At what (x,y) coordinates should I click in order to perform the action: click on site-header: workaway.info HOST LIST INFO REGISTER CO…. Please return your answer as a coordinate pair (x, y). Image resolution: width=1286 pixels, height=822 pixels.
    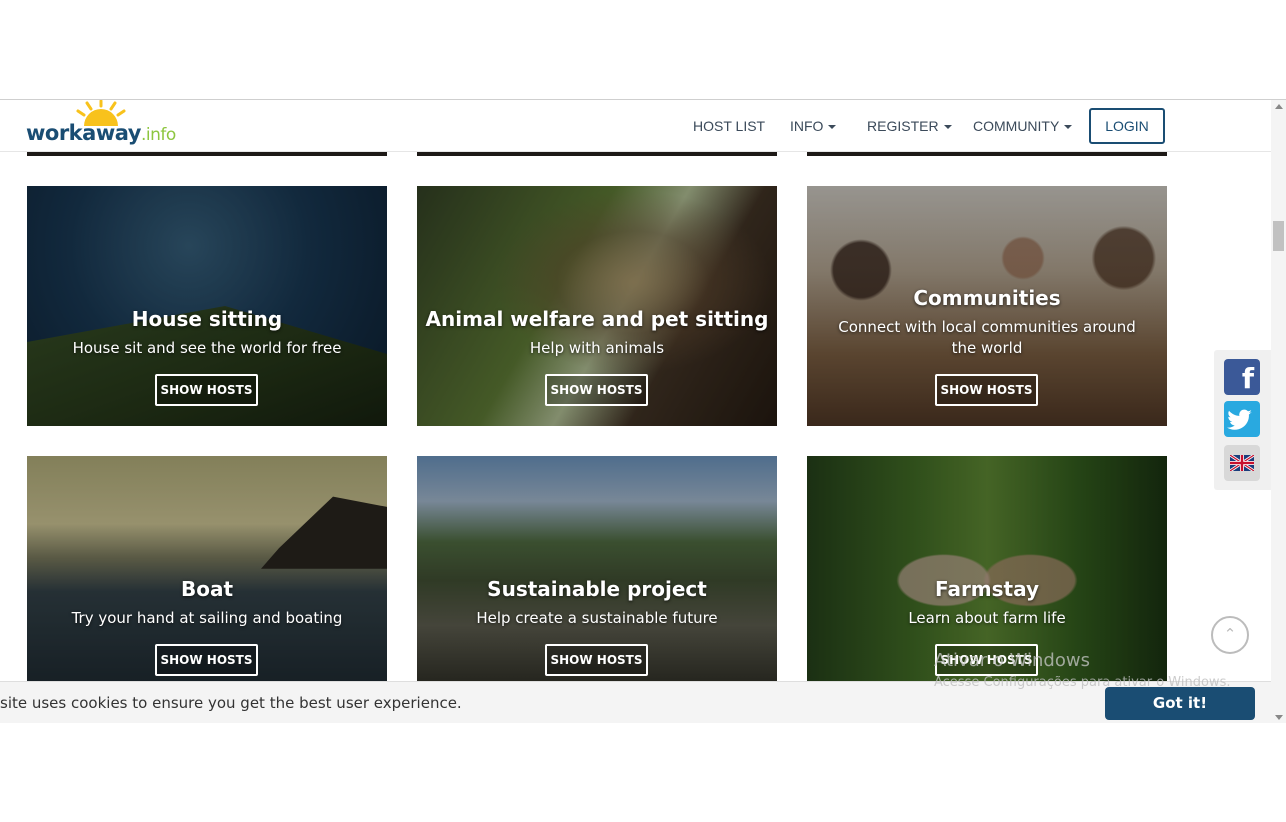
    Looking at the image, I should click on (635, 126).